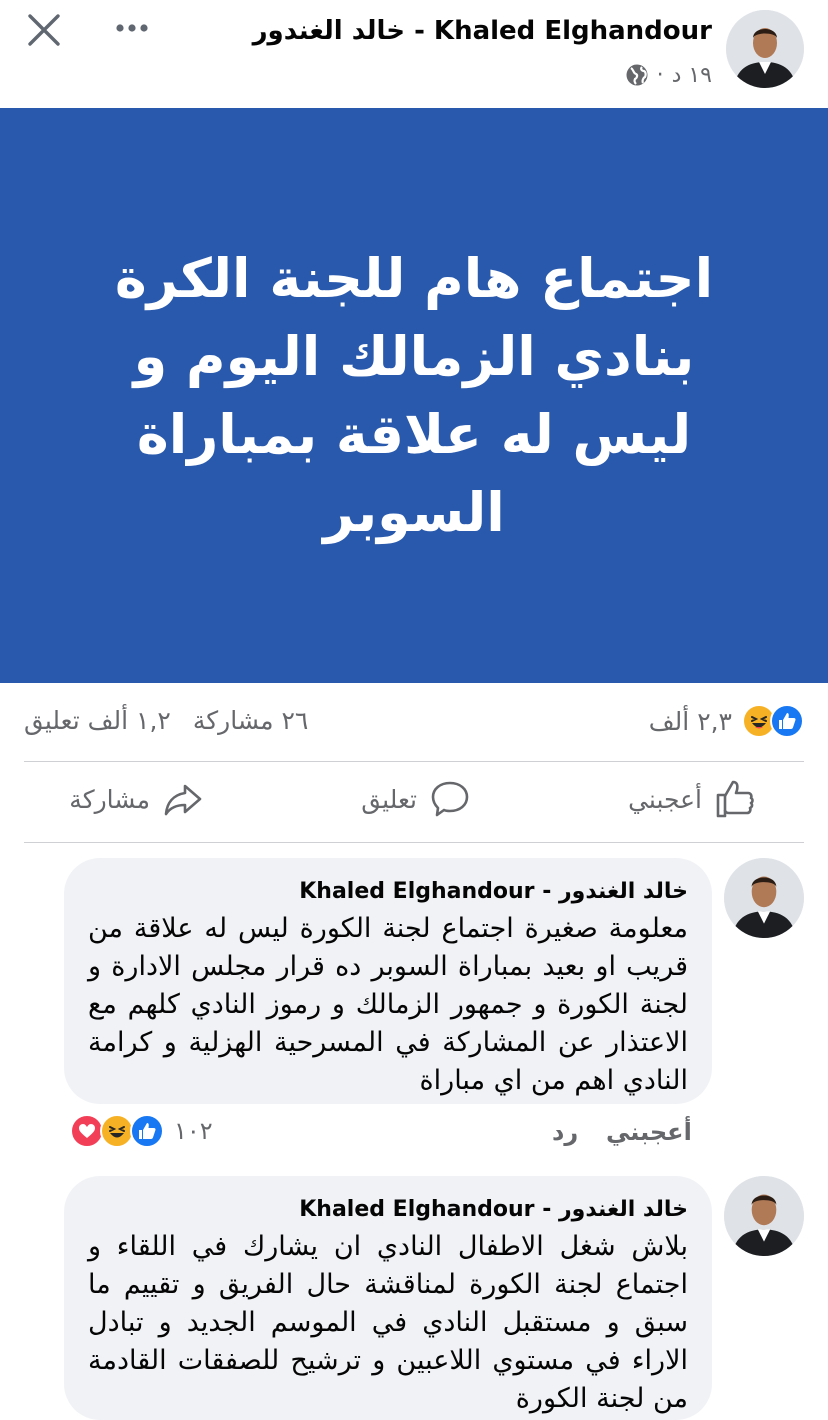 The image size is (828, 1420). I want to click on post-stats: ٢,٣ ألف ٢٦ مشاركة ١,٢ ألف تعليق, so click(414, 723).